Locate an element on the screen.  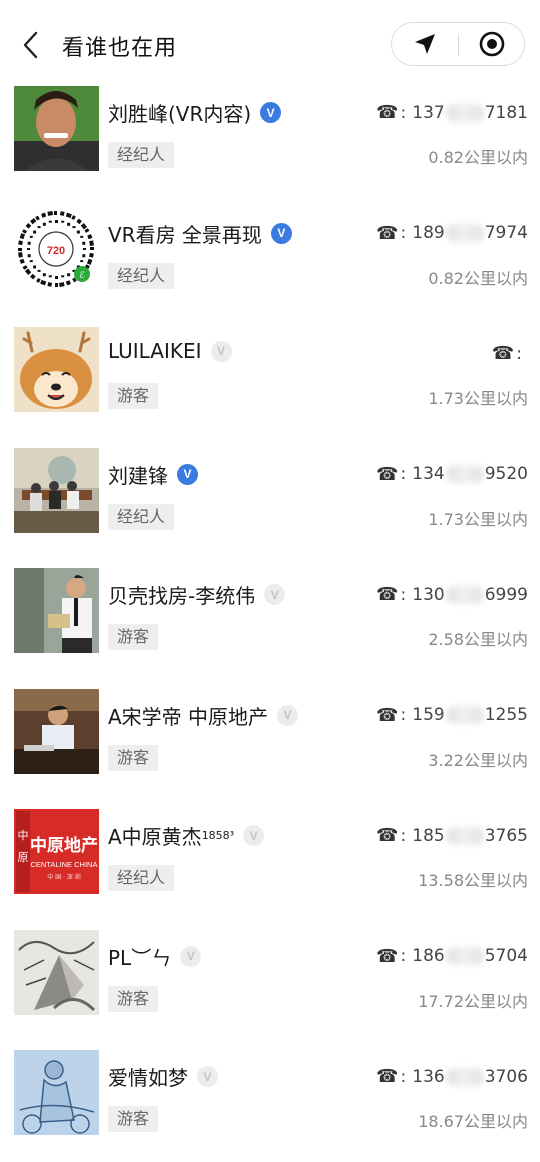
page-title: 看谁也在用 is located at coordinates (120, 48).